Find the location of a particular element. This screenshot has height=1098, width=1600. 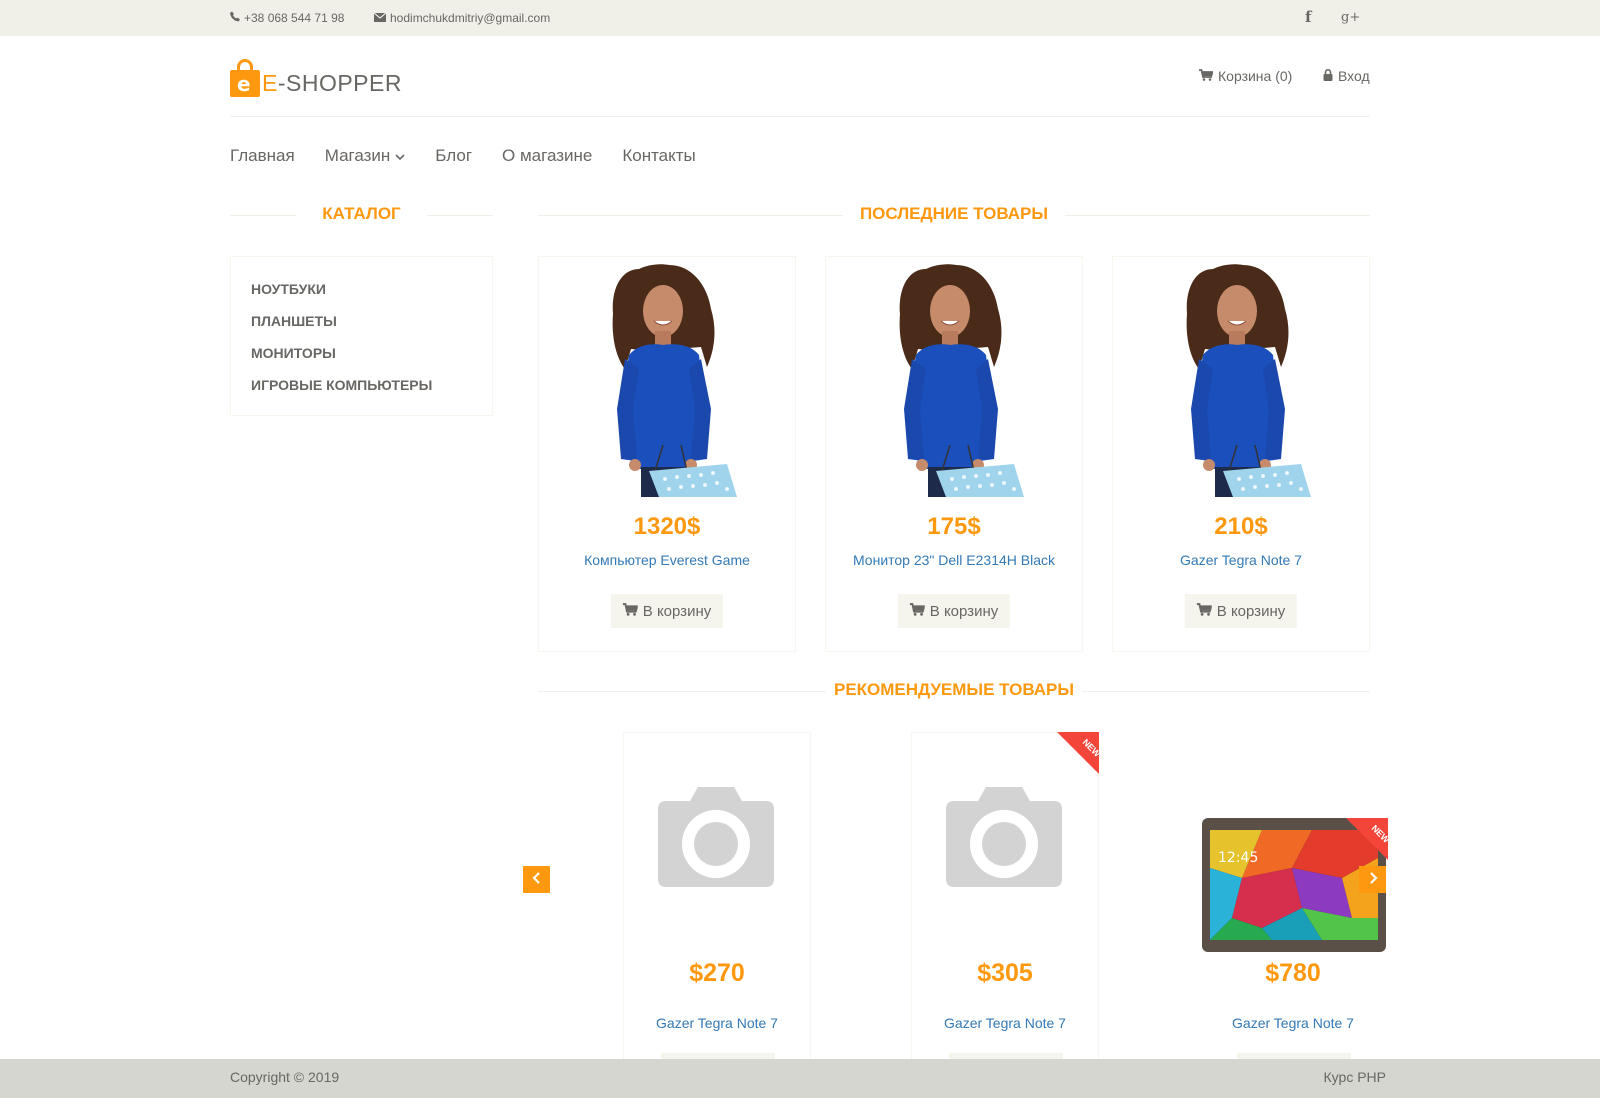

email-contact: hodimchukdmitriy@gmail.com is located at coordinates (462, 18).